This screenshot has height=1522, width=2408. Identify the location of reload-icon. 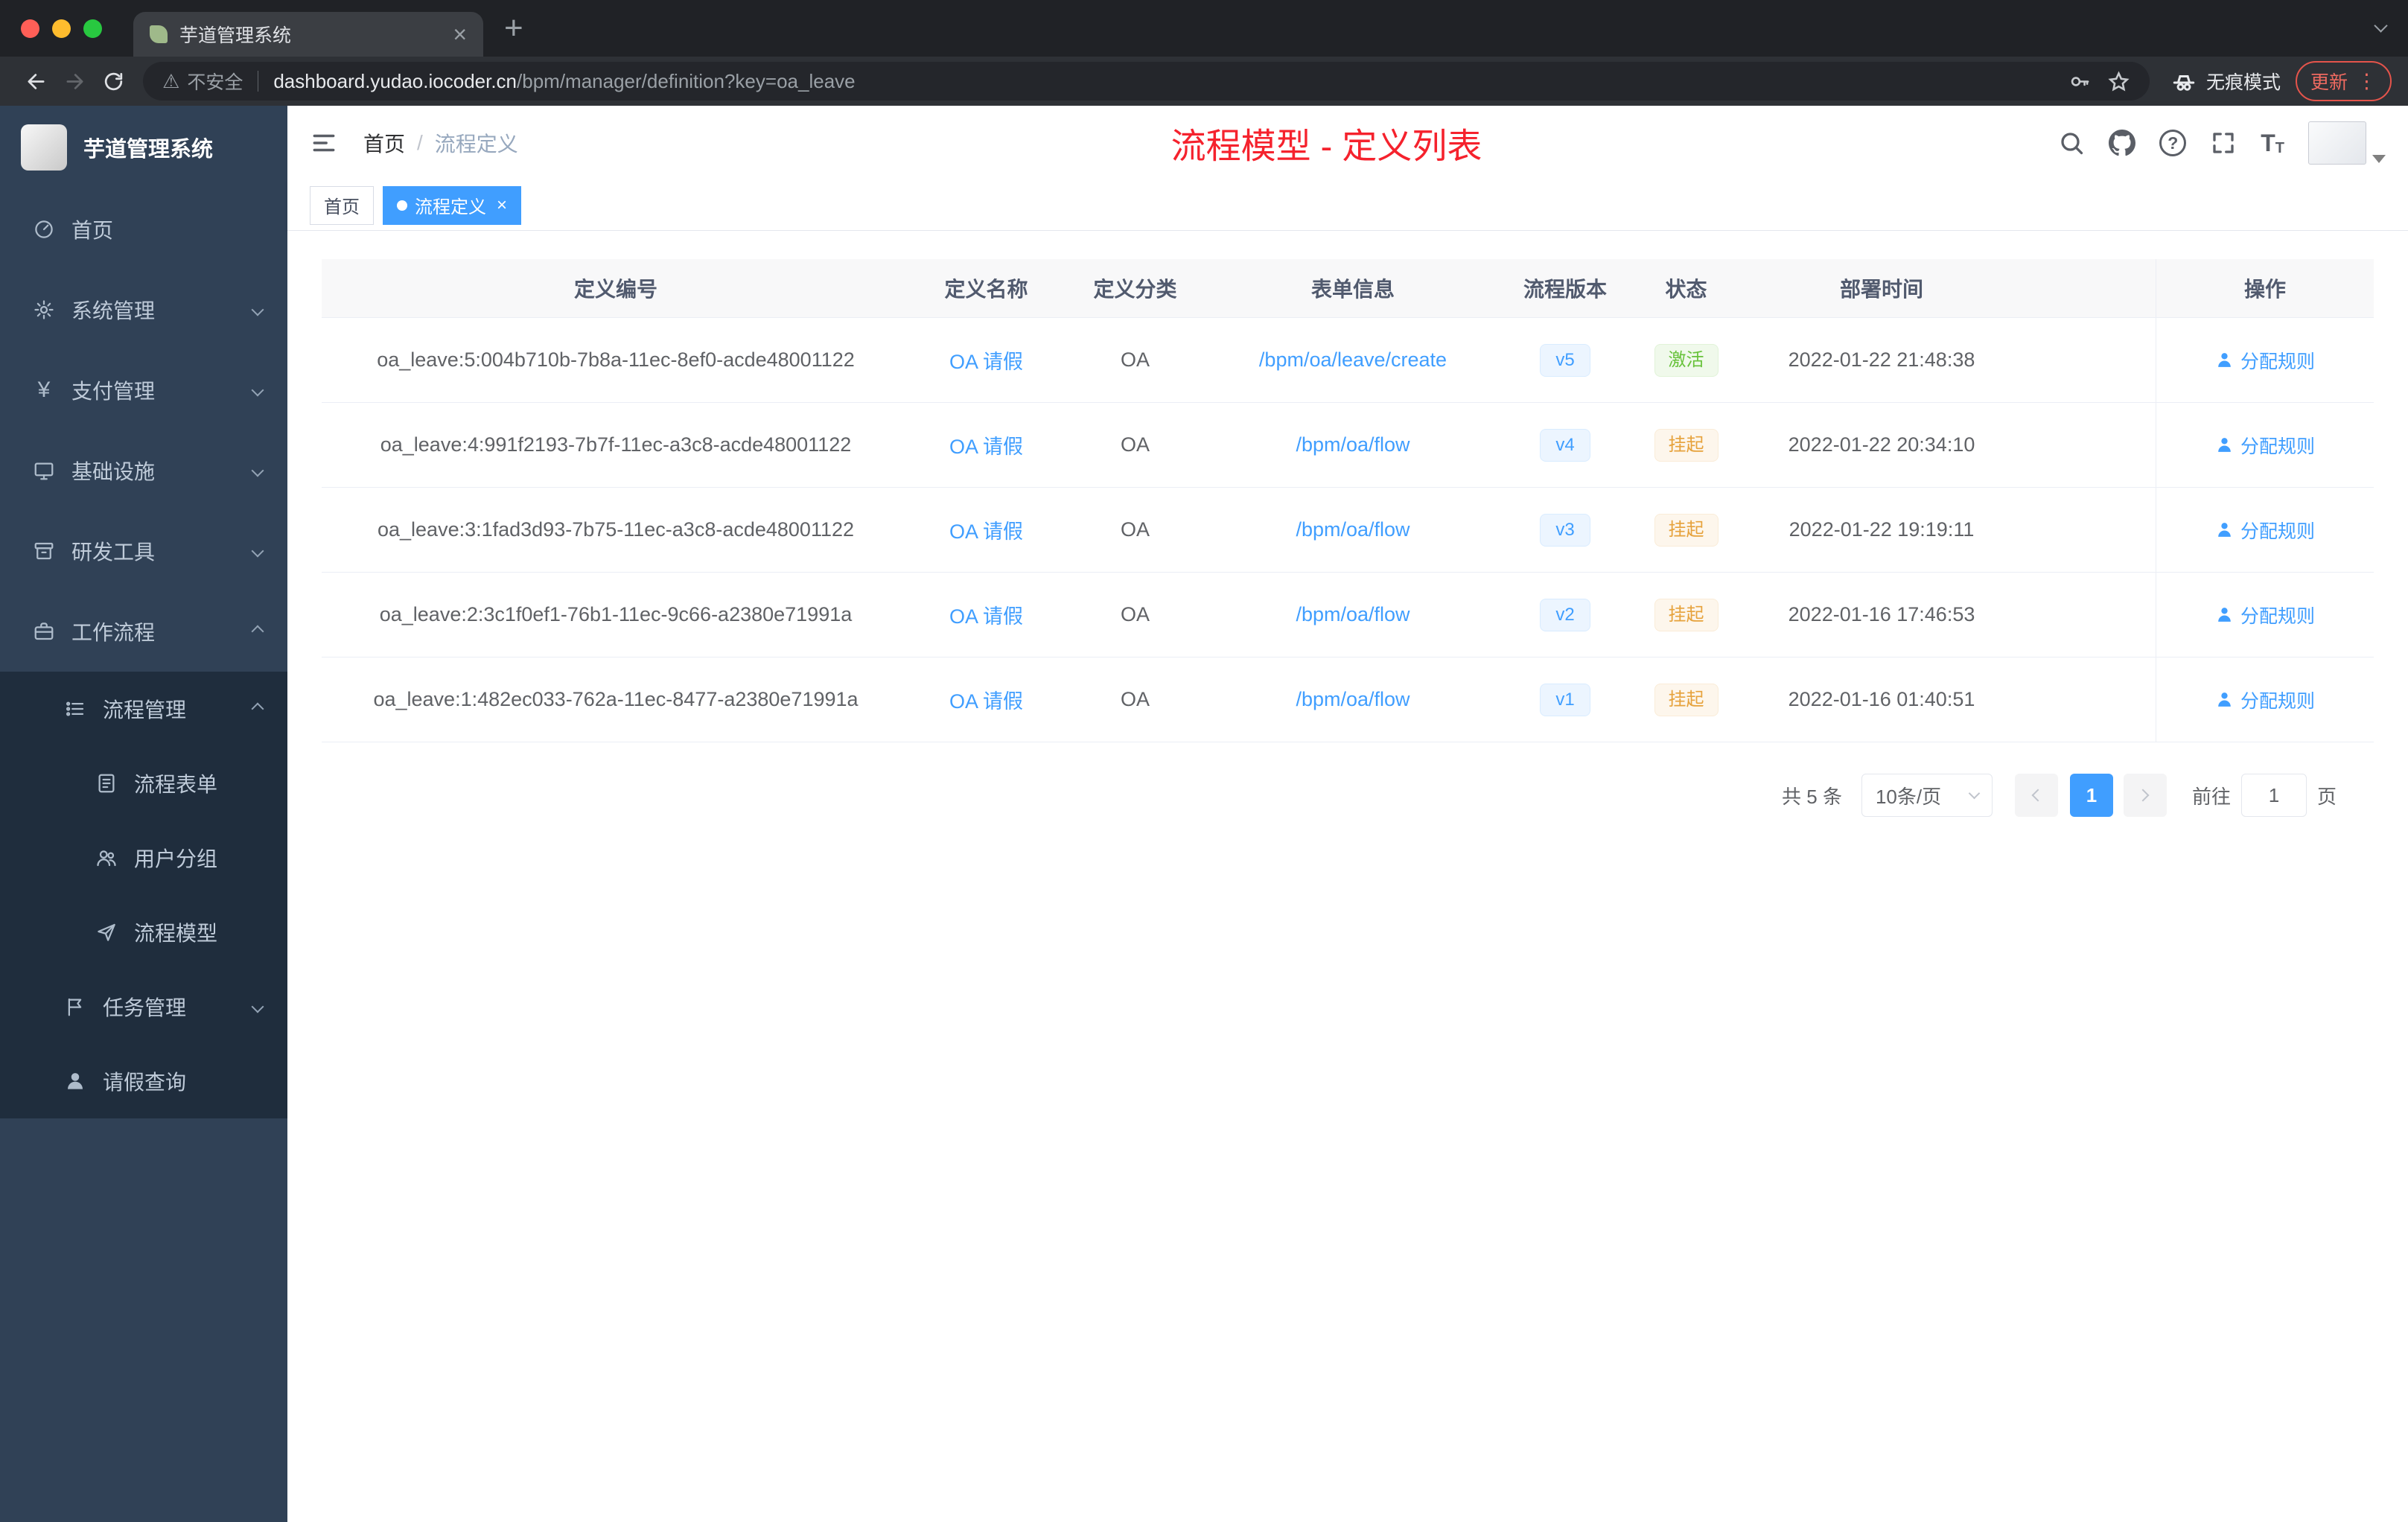
(113, 81).